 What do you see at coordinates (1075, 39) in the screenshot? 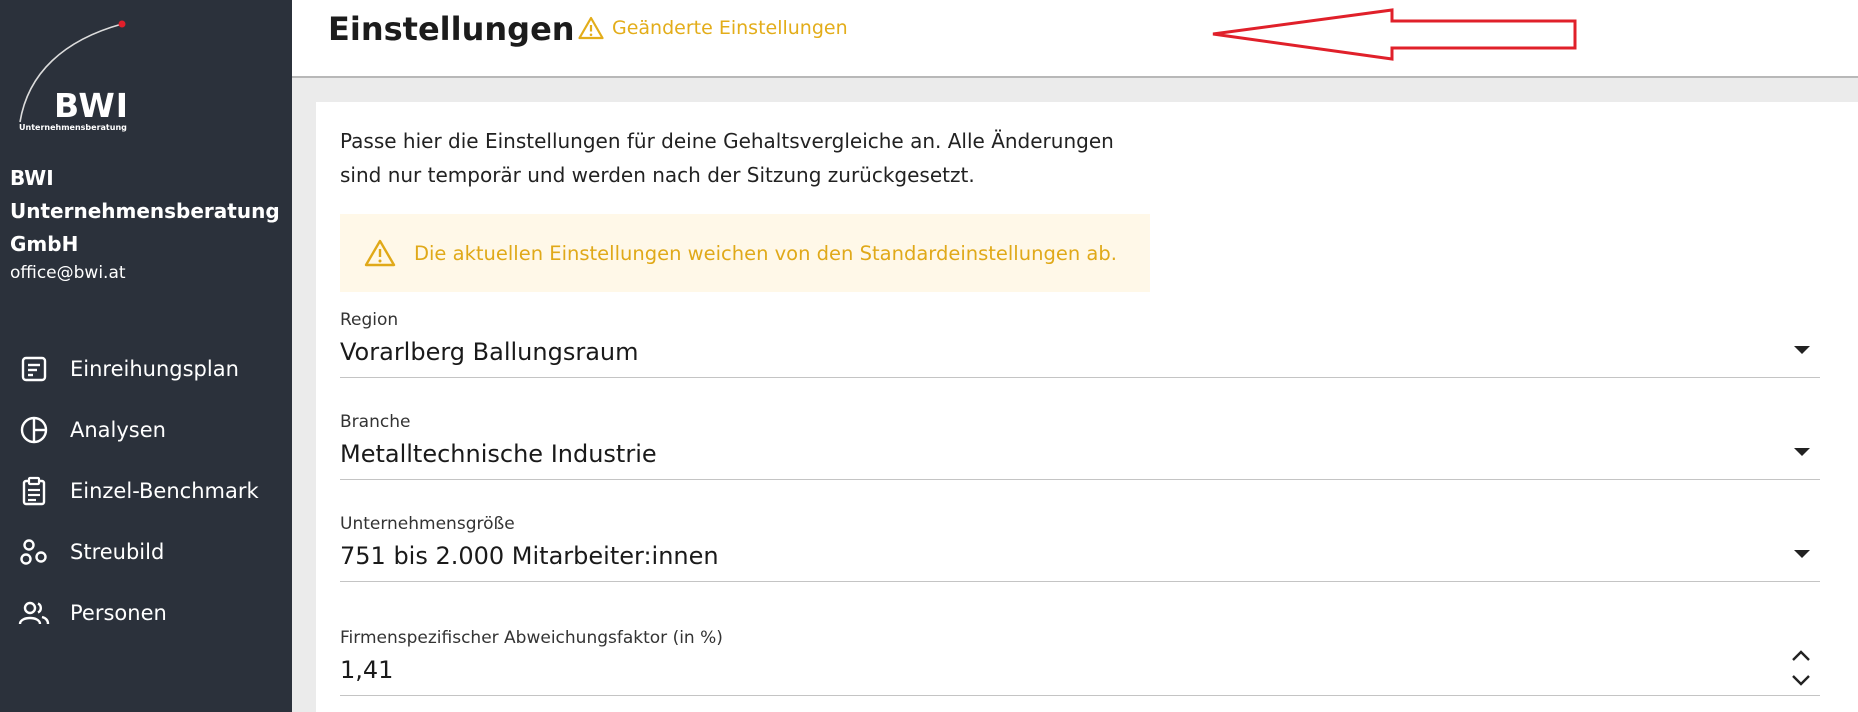
I see `header-bar: Einstellungen Geänderte Einstellungen` at bounding box center [1075, 39].